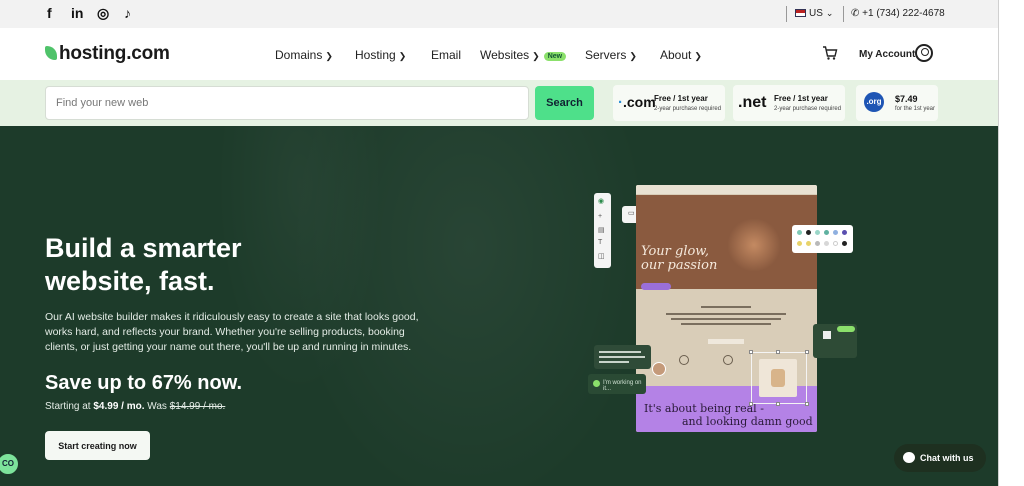 Image resolution: width=1024 pixels, height=486 pixels. What do you see at coordinates (924, 53) in the screenshot?
I see `user-icon` at bounding box center [924, 53].